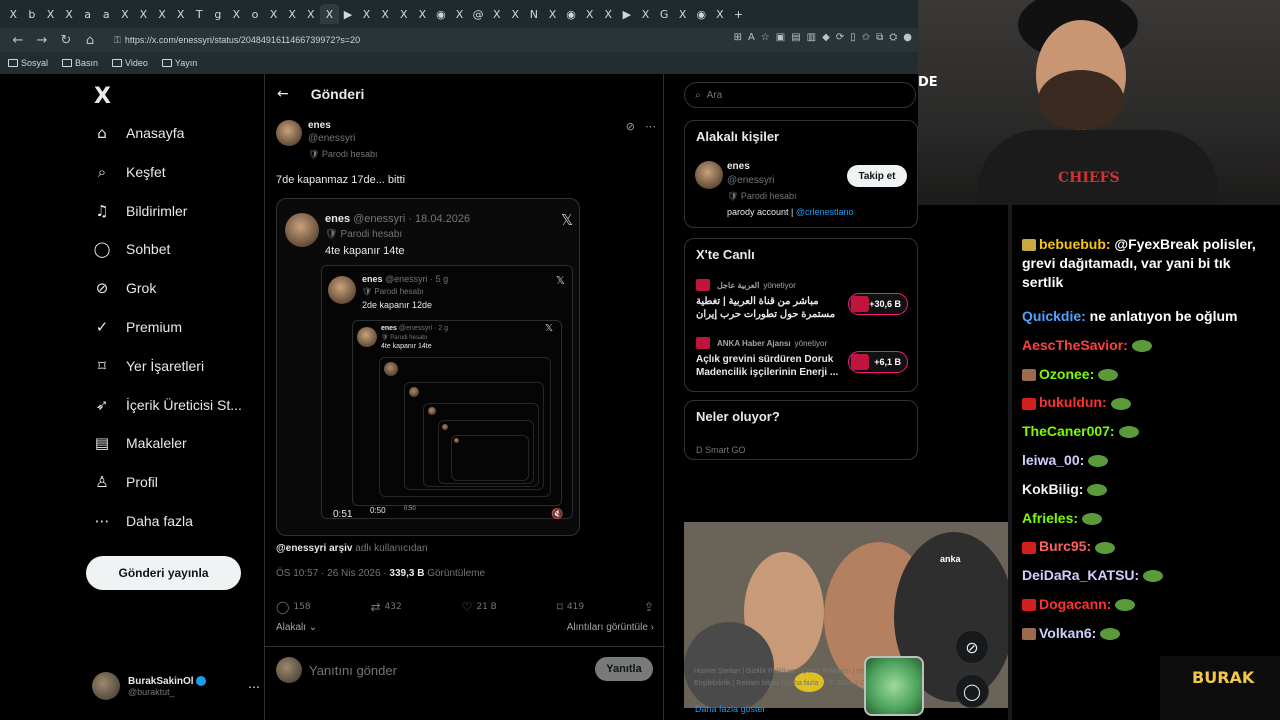 This screenshot has height=720, width=1280. I want to click on related-dropdown: Alakalı ⌄, so click(296, 627).